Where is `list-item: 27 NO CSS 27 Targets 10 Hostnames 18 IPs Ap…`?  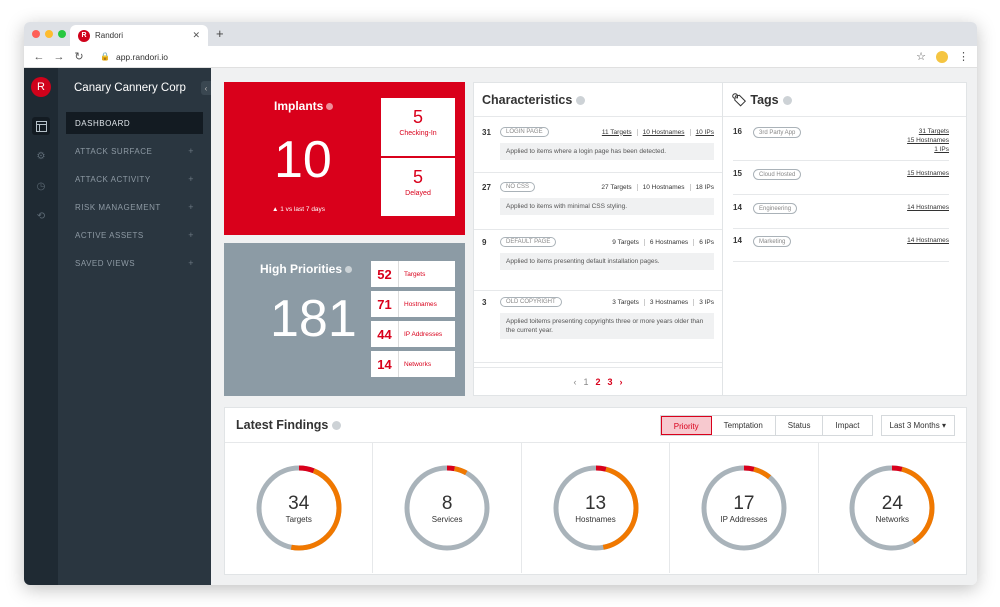
list-item: 27 NO CSS 27 Targets 10 Hostnames 18 IPs Ap… is located at coordinates (598, 204).